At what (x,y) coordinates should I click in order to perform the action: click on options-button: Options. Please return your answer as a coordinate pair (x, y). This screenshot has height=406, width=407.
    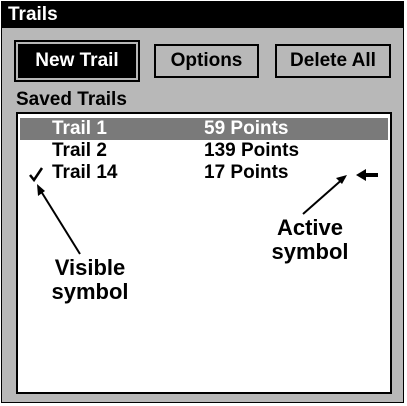
    Looking at the image, I should click on (206, 61).